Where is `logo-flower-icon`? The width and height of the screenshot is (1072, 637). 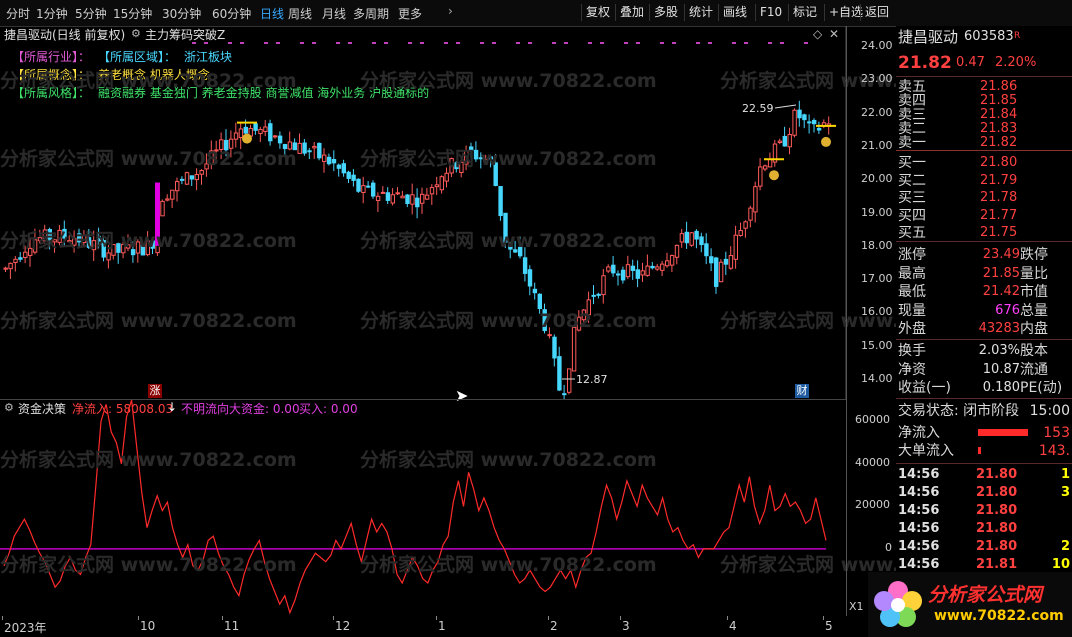 logo-flower-icon is located at coordinates (898, 604).